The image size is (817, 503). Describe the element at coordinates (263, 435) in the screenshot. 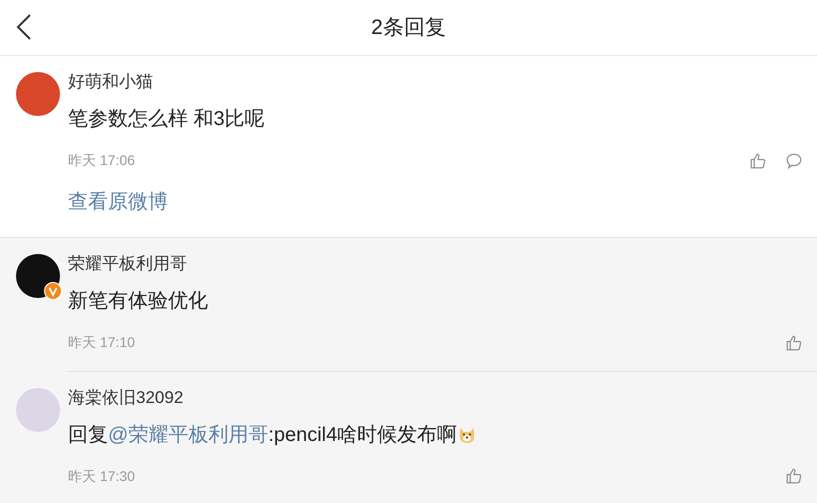

I see `comment-text: 回复@荣耀平板利用哥:pencil4啥时候发布啊` at that location.